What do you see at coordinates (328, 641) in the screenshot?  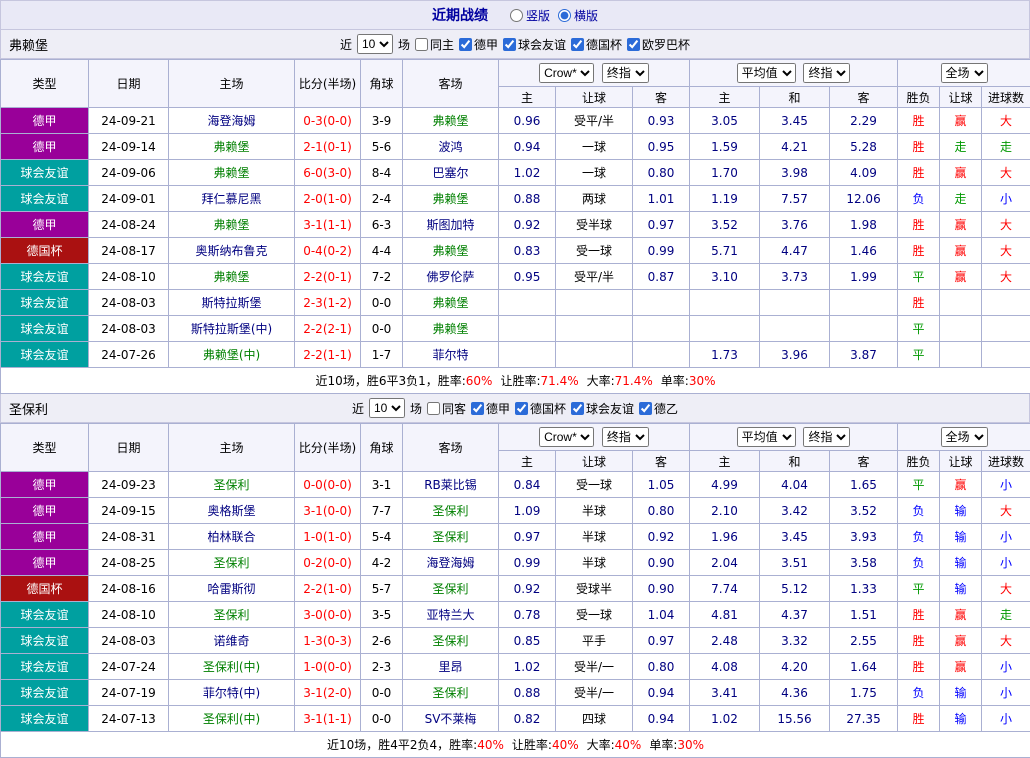 I see `match-score: 1-3(0-3)` at bounding box center [328, 641].